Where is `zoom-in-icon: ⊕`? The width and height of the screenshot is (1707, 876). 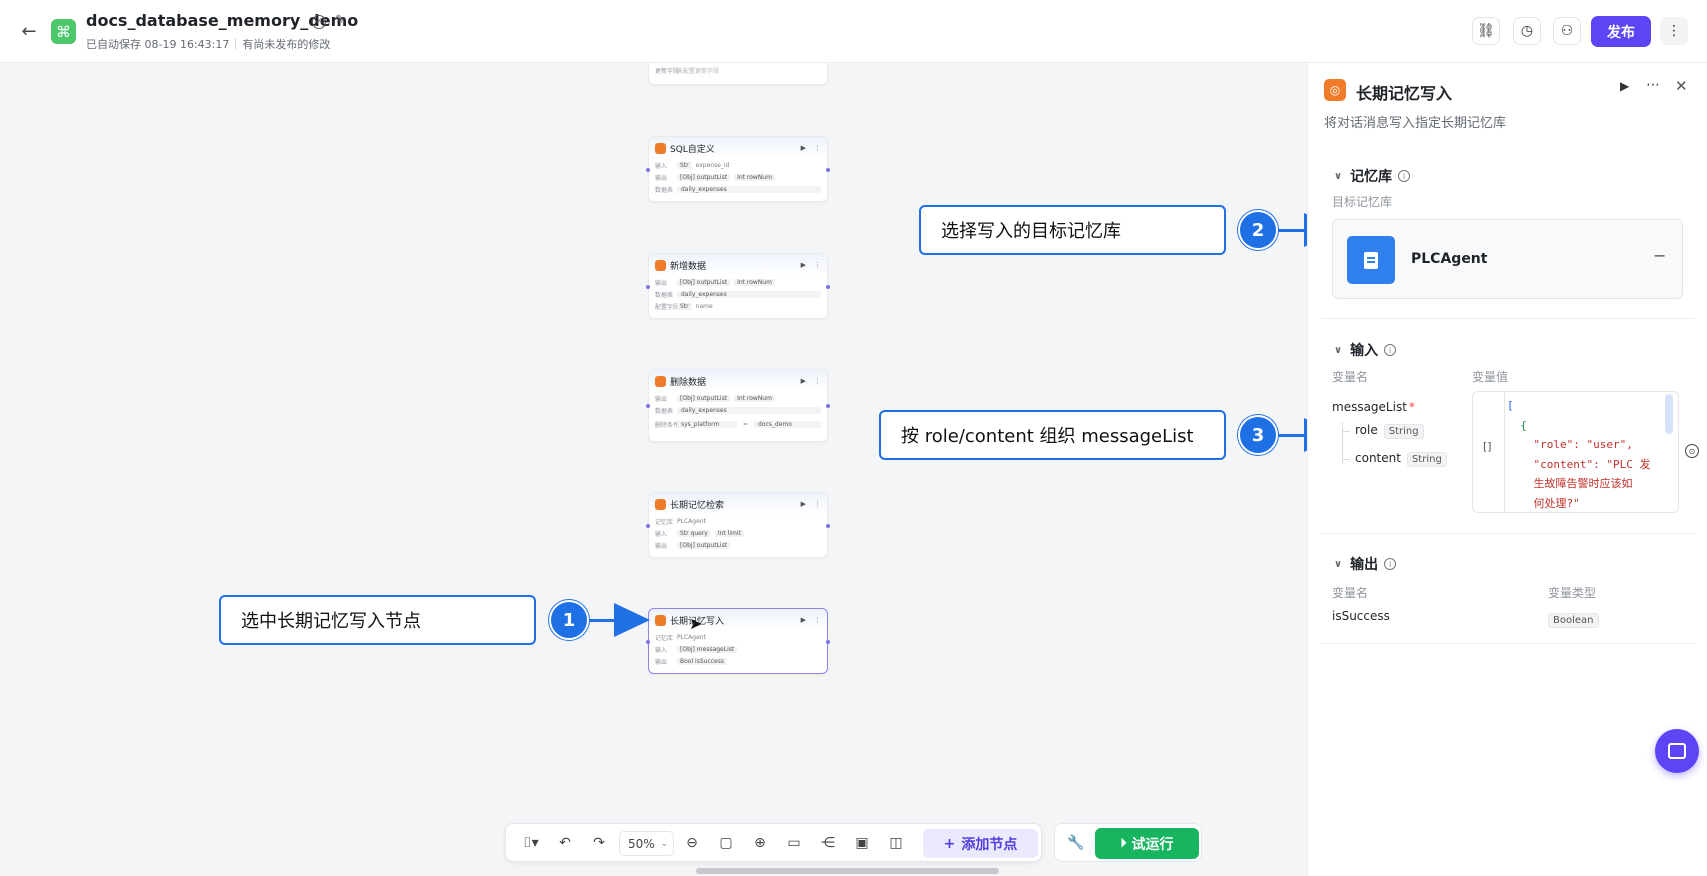 zoom-in-icon: ⊕ is located at coordinates (760, 843).